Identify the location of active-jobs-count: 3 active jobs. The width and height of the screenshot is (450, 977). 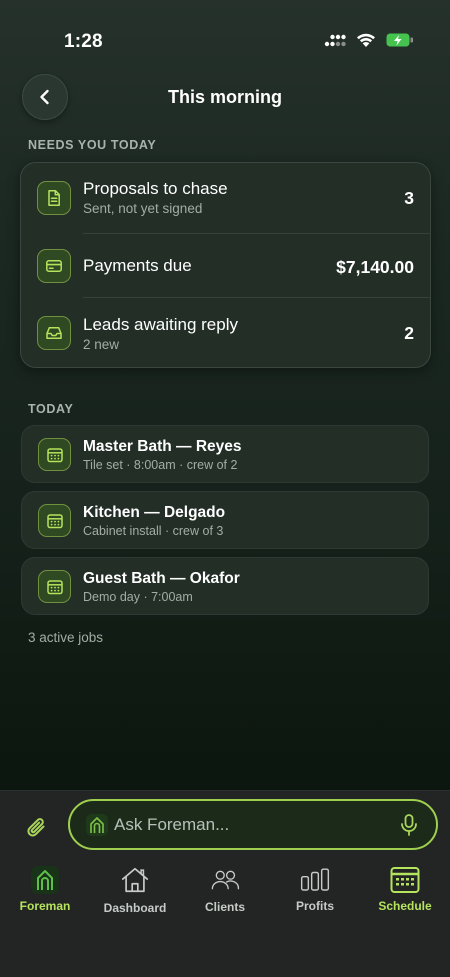
(66, 637).